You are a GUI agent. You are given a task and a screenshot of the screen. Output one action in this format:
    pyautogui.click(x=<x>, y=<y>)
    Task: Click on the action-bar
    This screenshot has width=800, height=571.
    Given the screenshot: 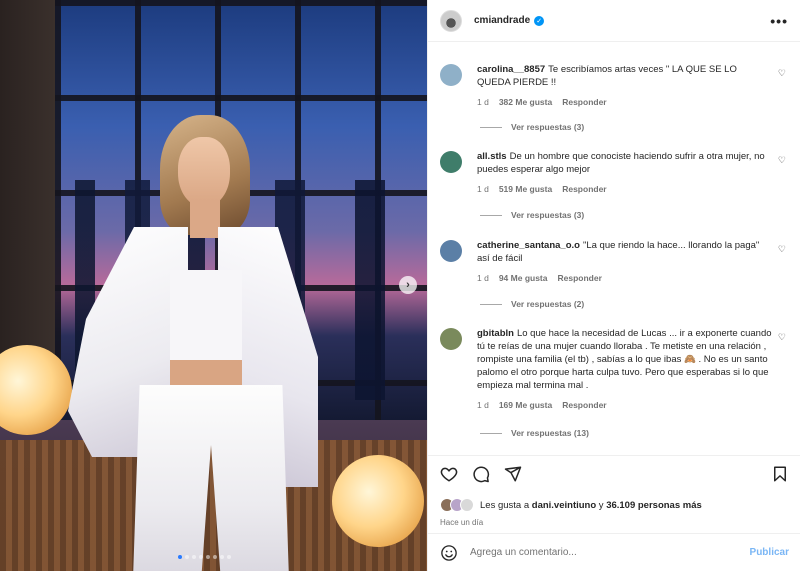 What is the action you would take?
    pyautogui.click(x=614, y=474)
    